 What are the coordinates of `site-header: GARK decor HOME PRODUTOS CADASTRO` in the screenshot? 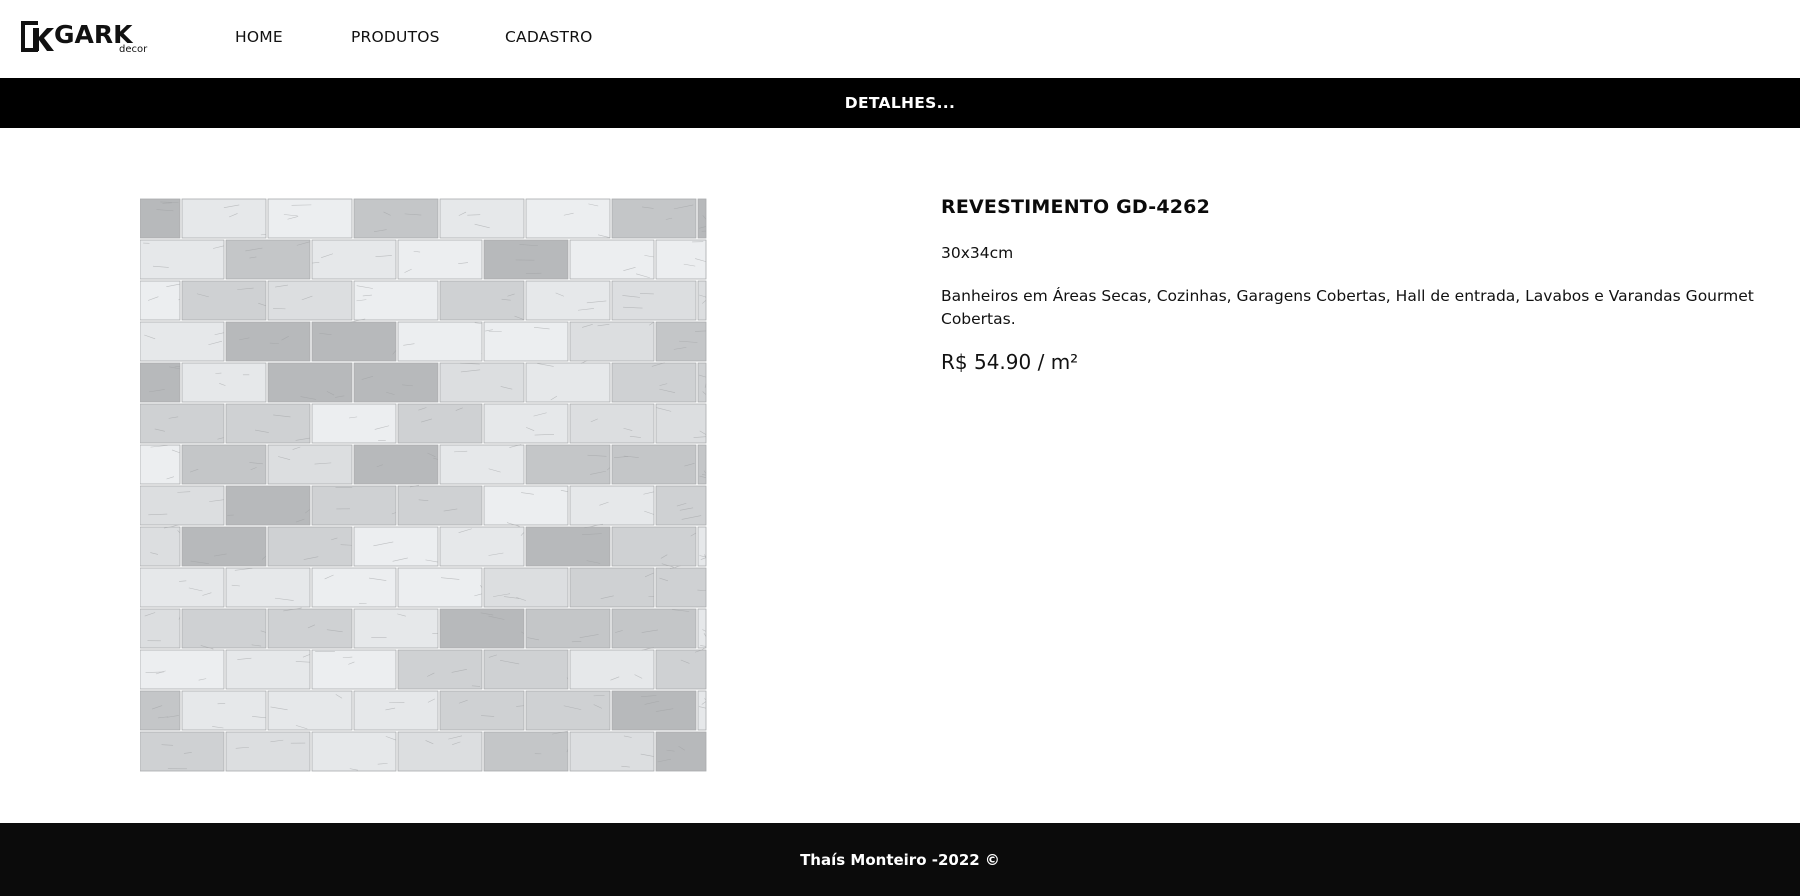 It's located at (900, 39).